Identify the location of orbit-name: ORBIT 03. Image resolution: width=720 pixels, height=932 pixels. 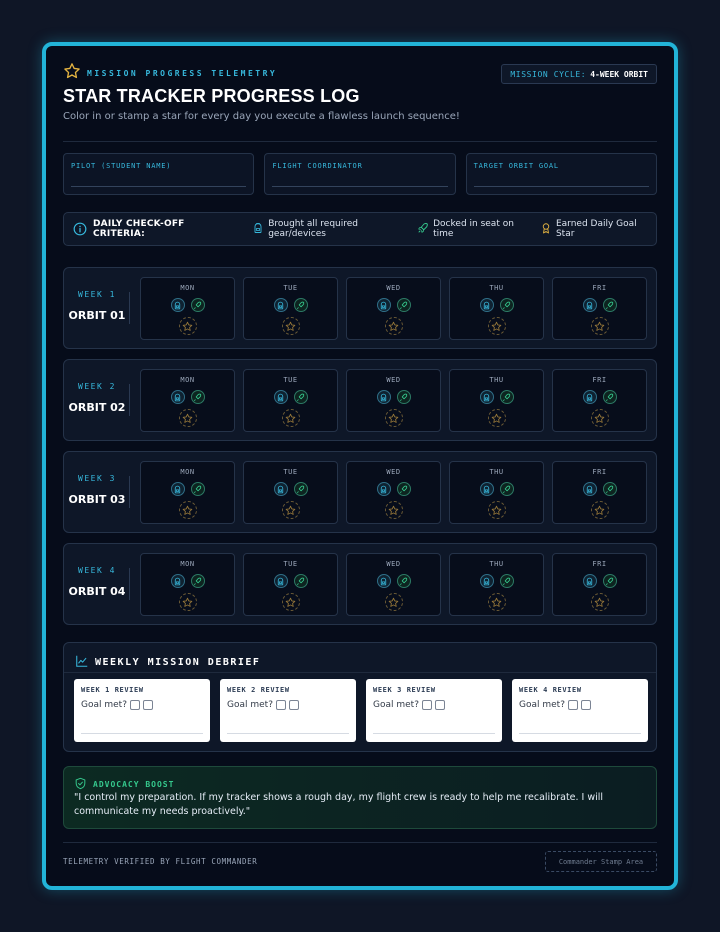
(97, 499).